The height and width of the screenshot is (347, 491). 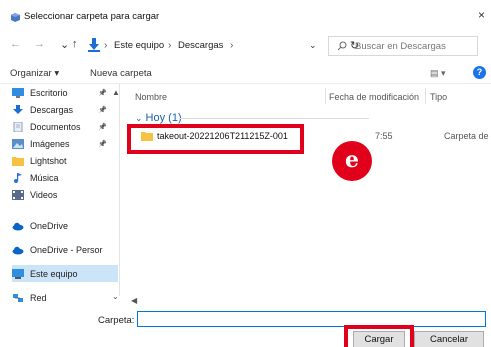 I want to click on window-title: Seleccionar carpeta para cargar, so click(x=92, y=16).